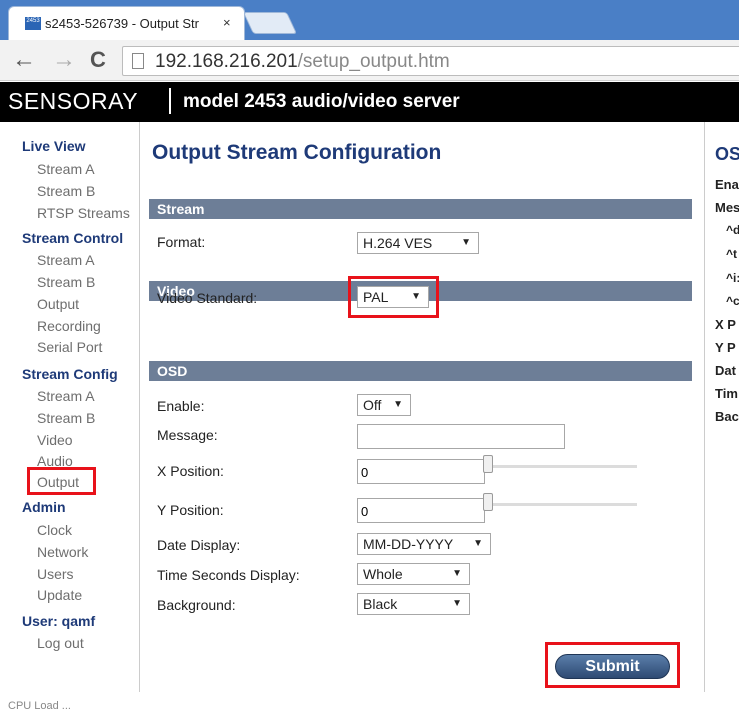 Image resolution: width=739 pixels, height=713 pixels. Describe the element at coordinates (55, 440) in the screenshot. I see `sidebar-item-video: Video` at that location.